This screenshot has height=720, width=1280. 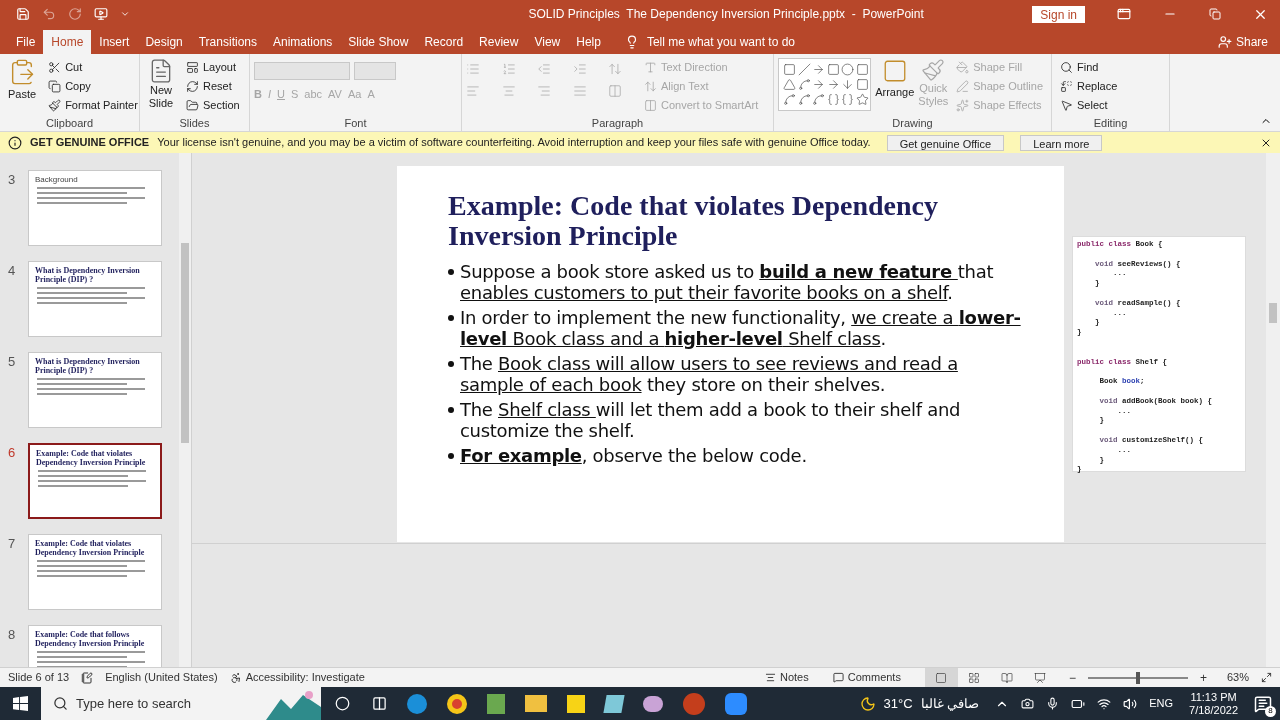 What do you see at coordinates (547, 42) in the screenshot?
I see `ribbon-tab: View` at bounding box center [547, 42].